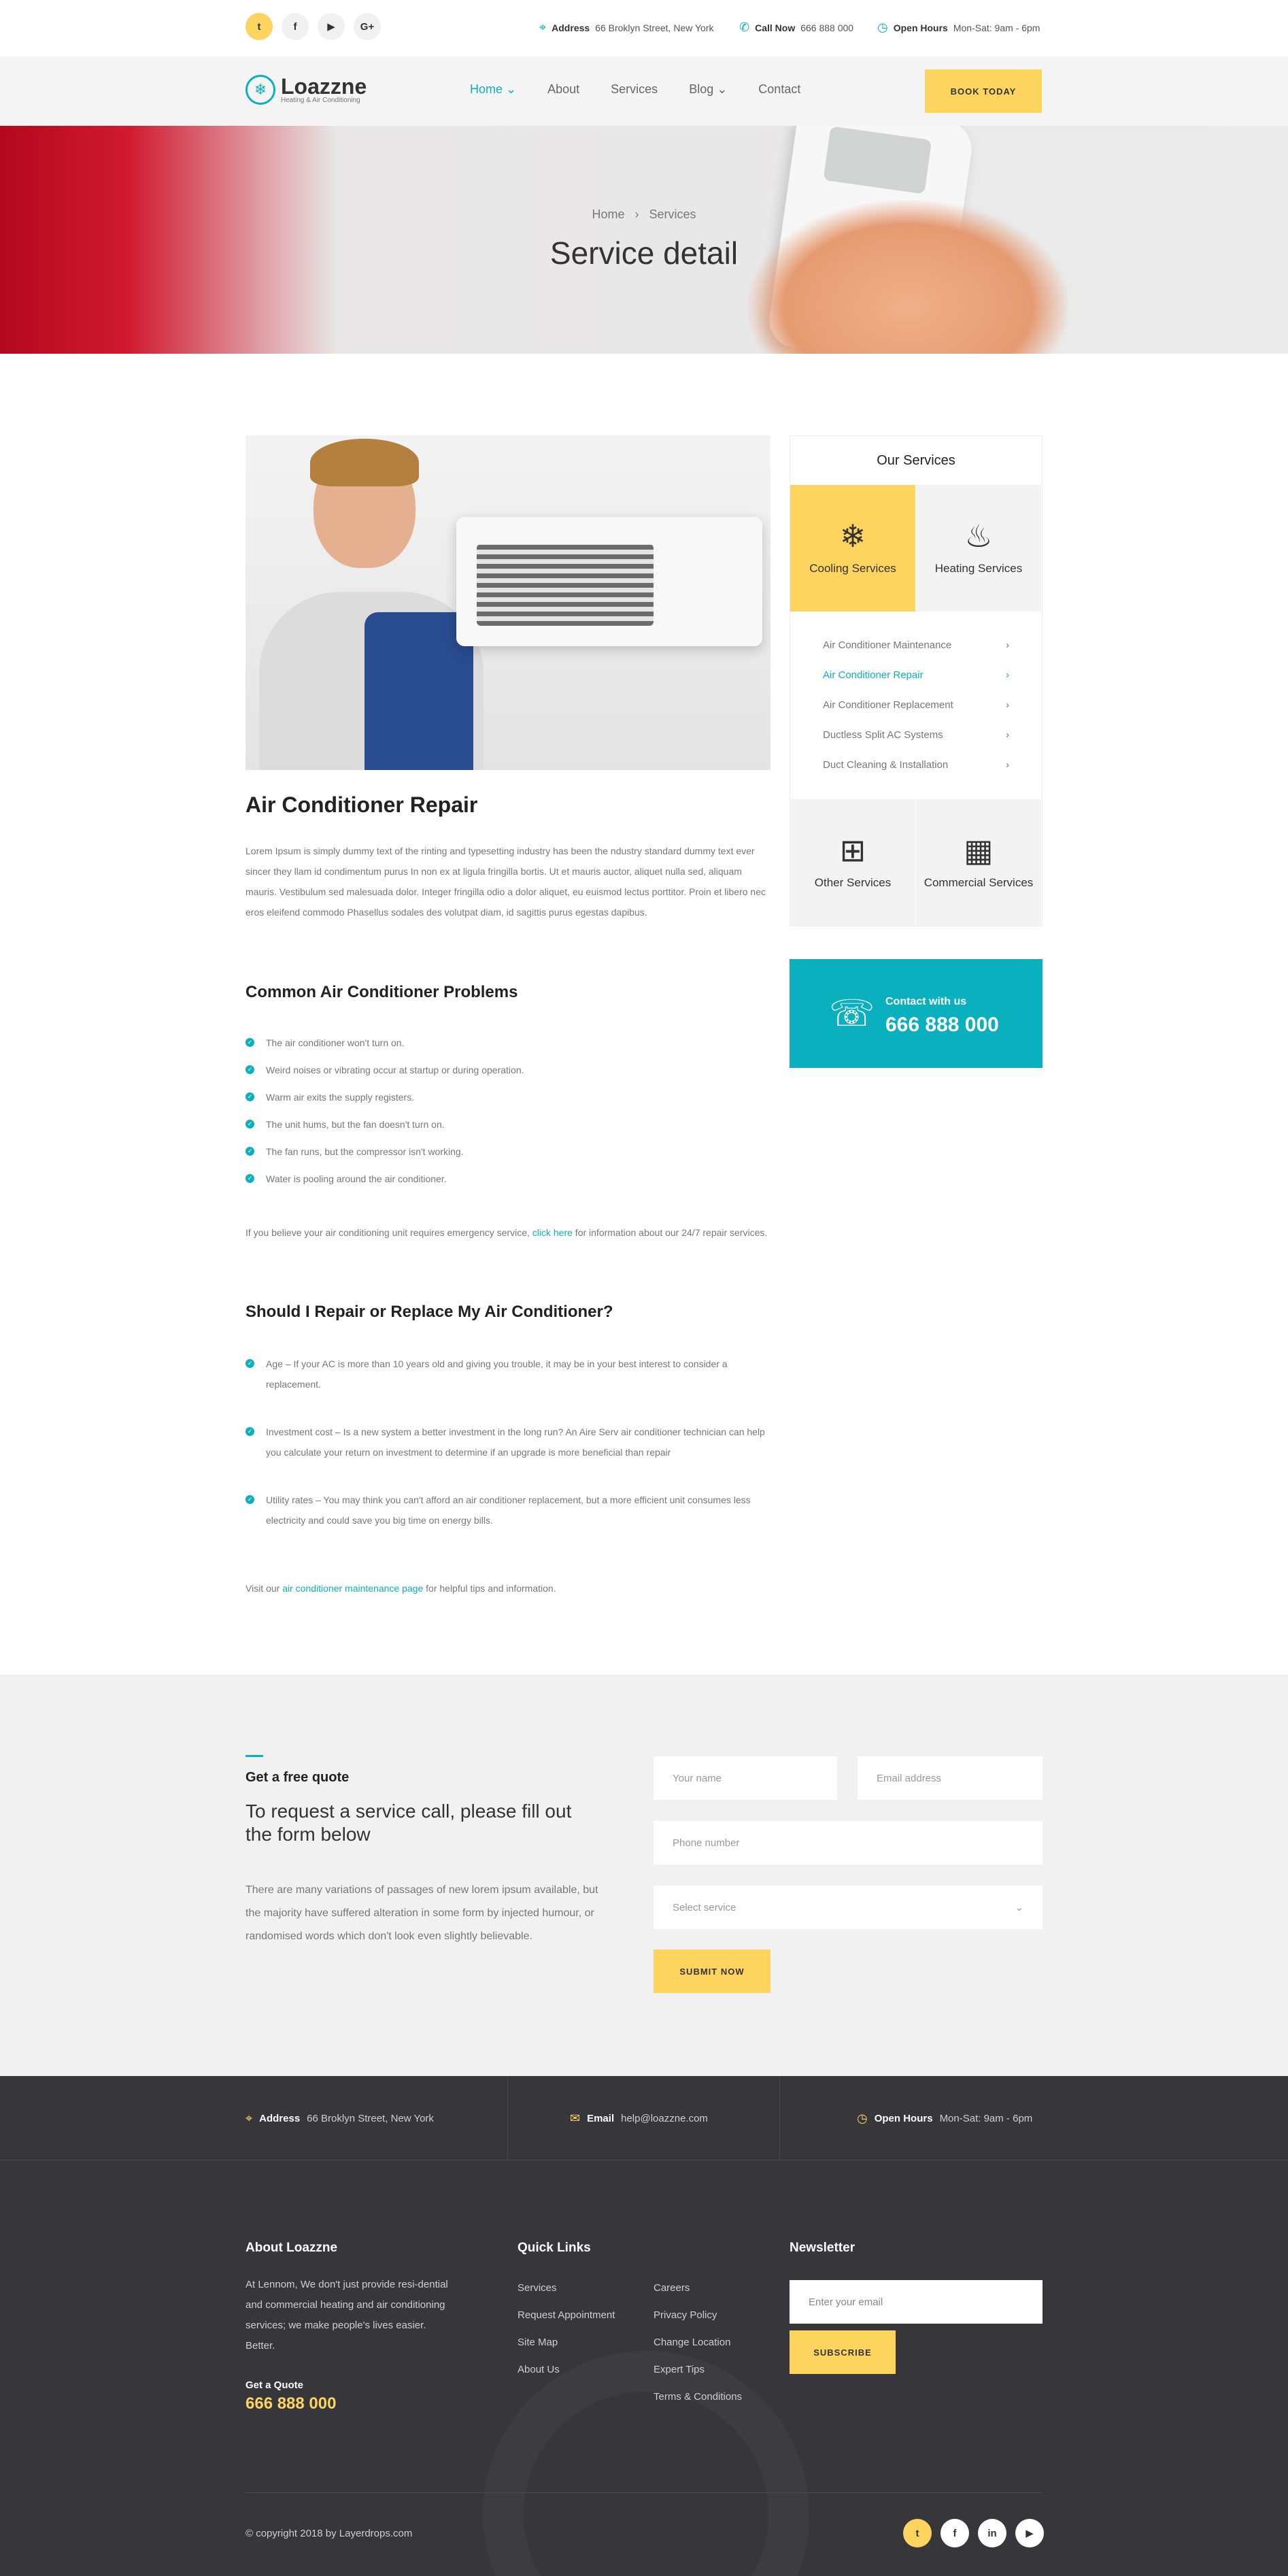  Describe the element at coordinates (254, 1756) in the screenshot. I see `accent-line` at that location.